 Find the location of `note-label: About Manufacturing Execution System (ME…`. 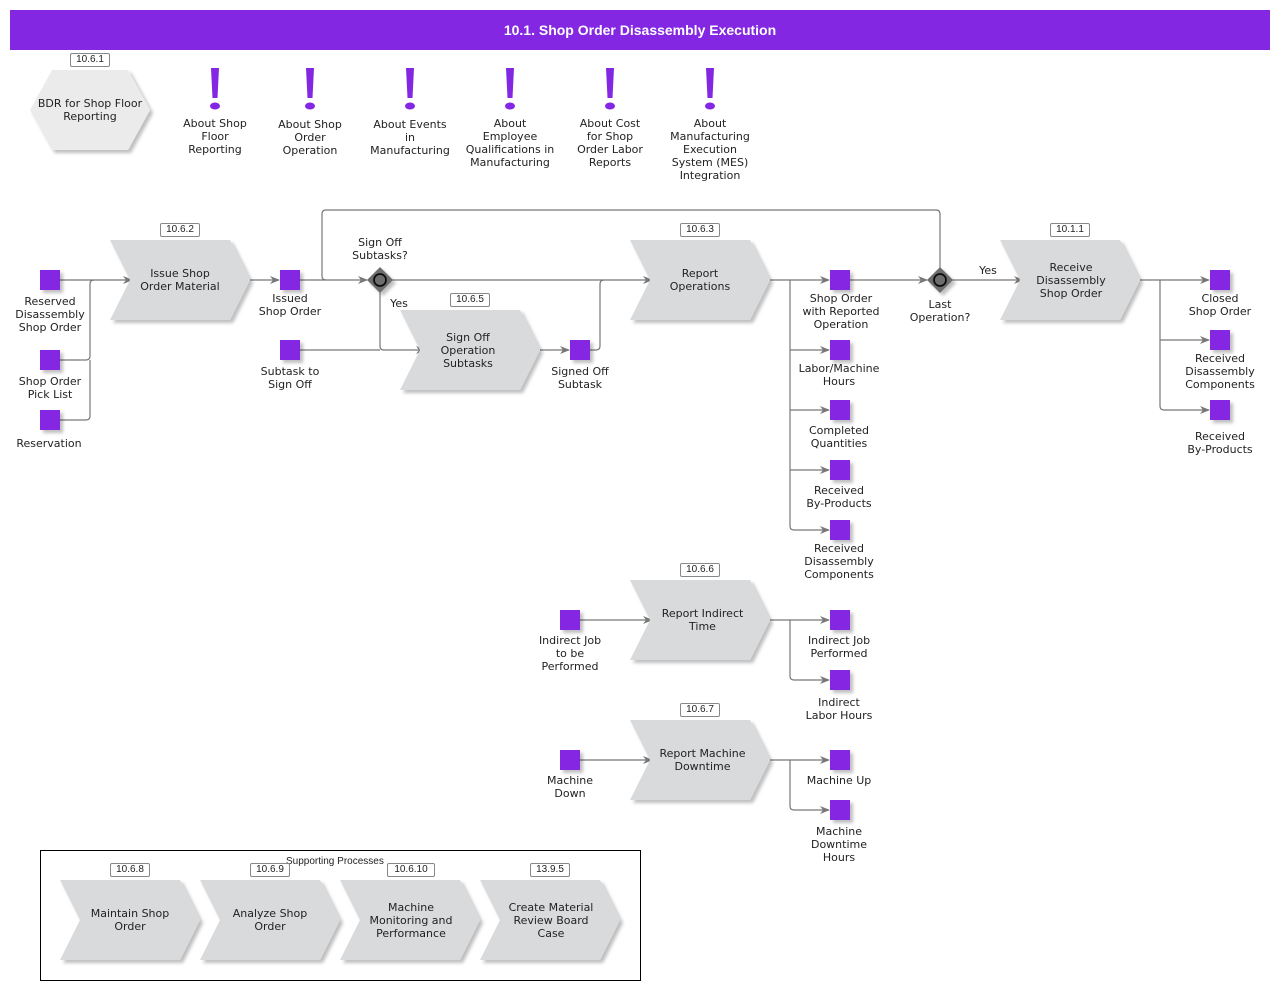

note-label: About Manufacturing Execution System (ME… is located at coordinates (710, 149).